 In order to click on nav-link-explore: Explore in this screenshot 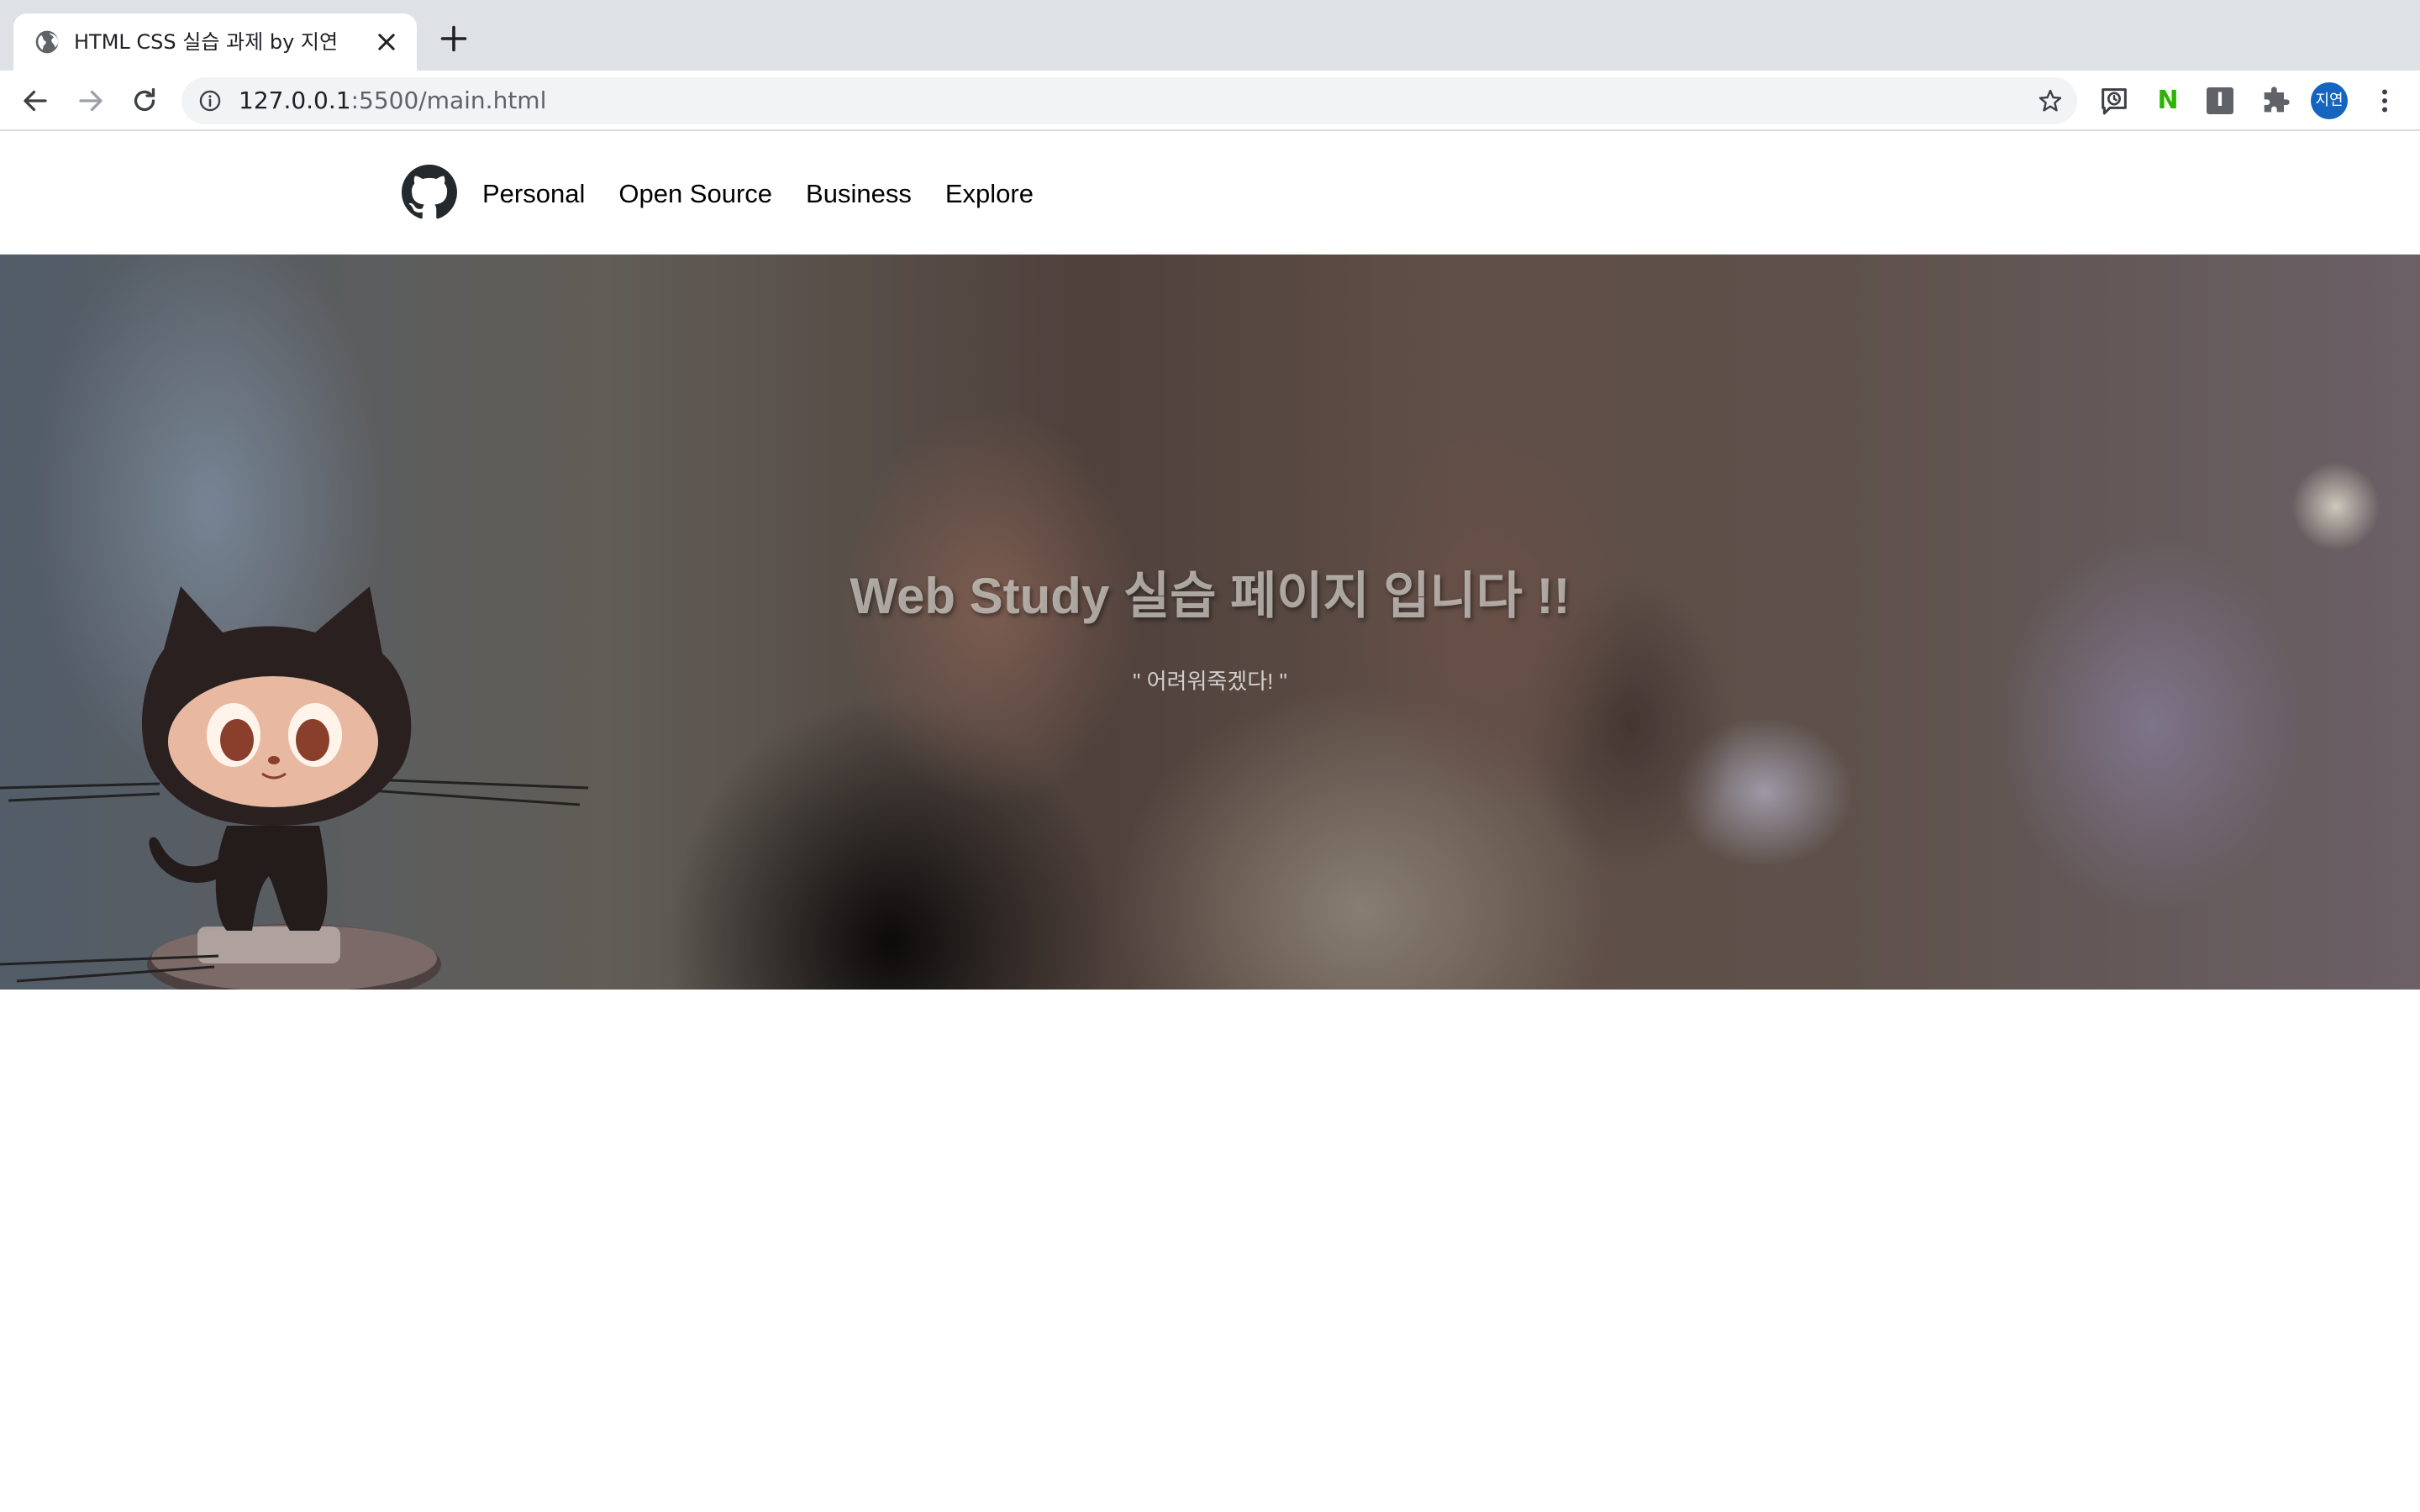, I will do `click(990, 194)`.